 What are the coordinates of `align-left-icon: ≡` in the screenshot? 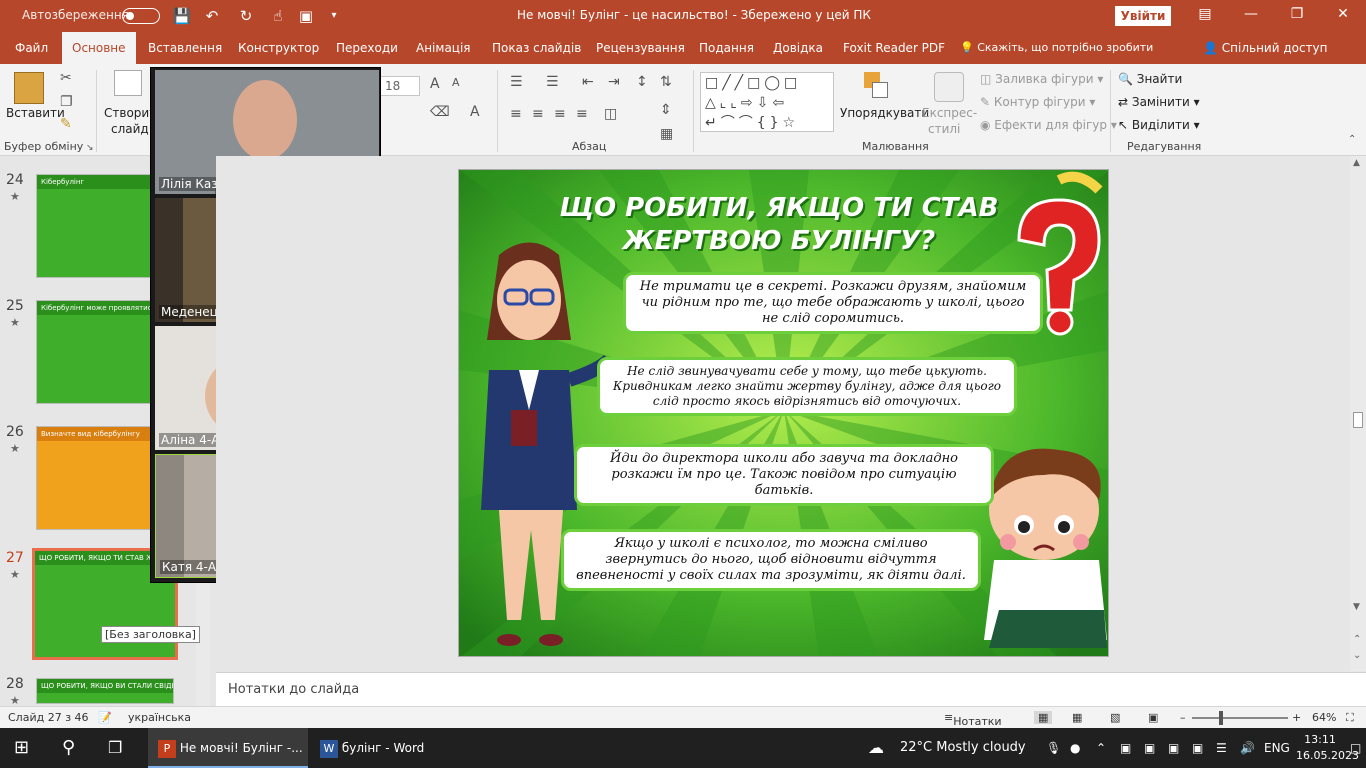 It's located at (516, 114).